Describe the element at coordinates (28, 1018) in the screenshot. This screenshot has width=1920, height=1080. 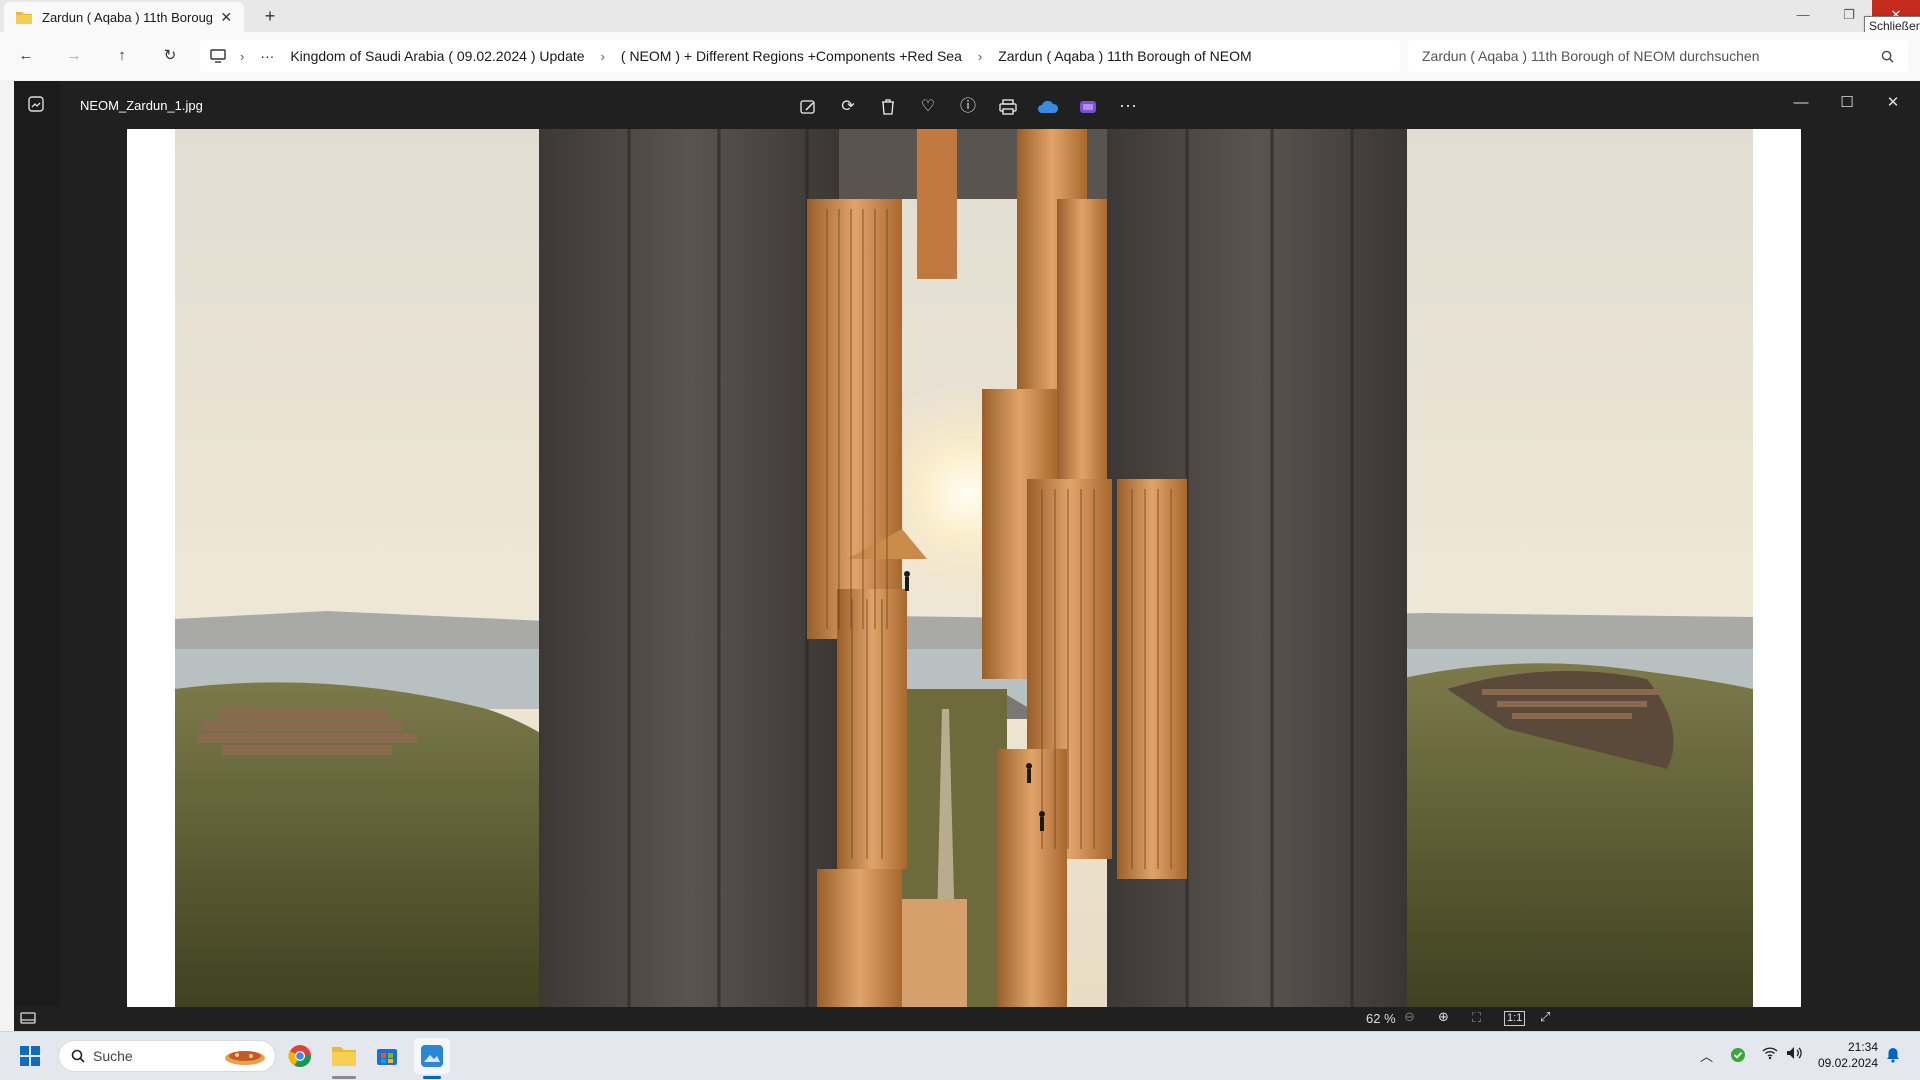
I see `filmstrip-icon` at that location.